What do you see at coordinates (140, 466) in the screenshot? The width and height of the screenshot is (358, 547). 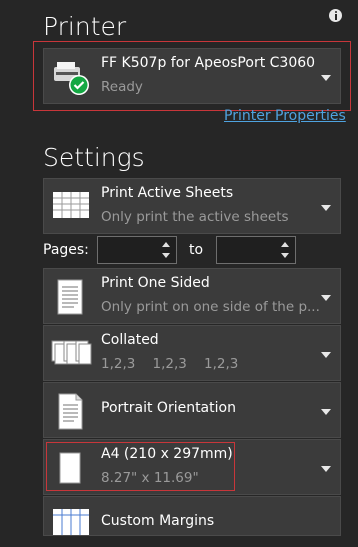 I see `paper-size-highlight-box` at bounding box center [140, 466].